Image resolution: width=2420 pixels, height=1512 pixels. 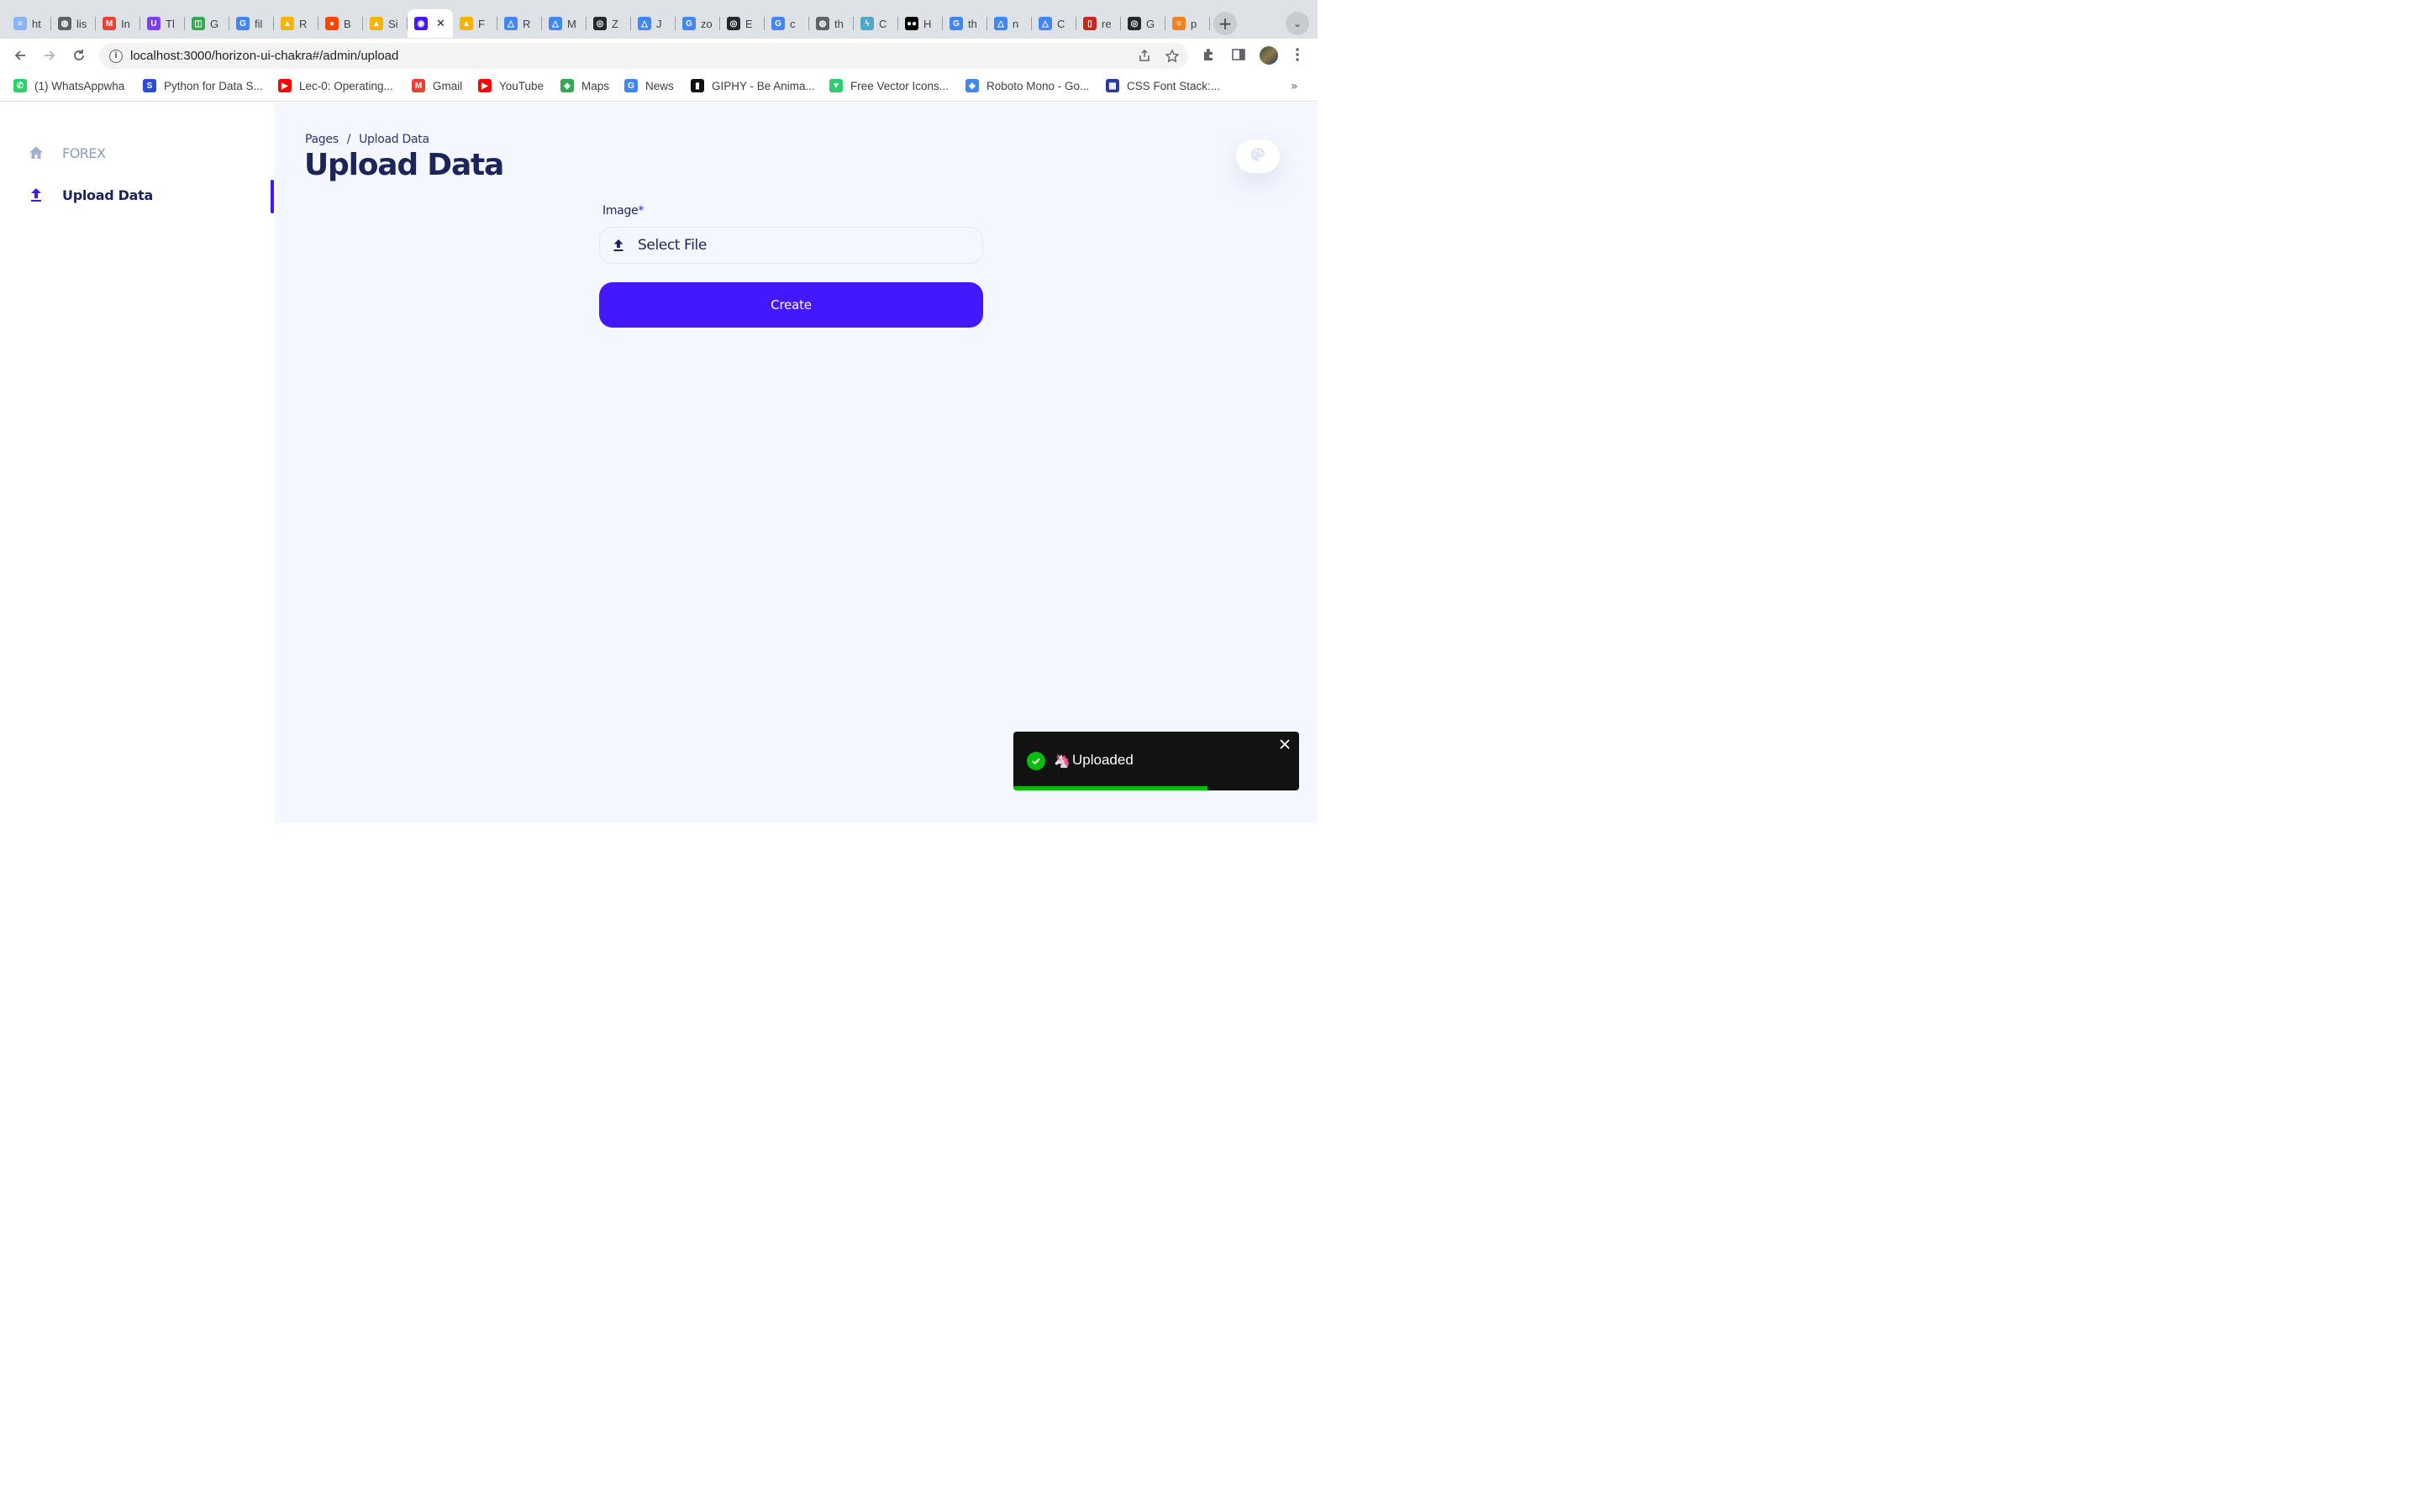 What do you see at coordinates (1238, 56) in the screenshot?
I see `side-panel-icon` at bounding box center [1238, 56].